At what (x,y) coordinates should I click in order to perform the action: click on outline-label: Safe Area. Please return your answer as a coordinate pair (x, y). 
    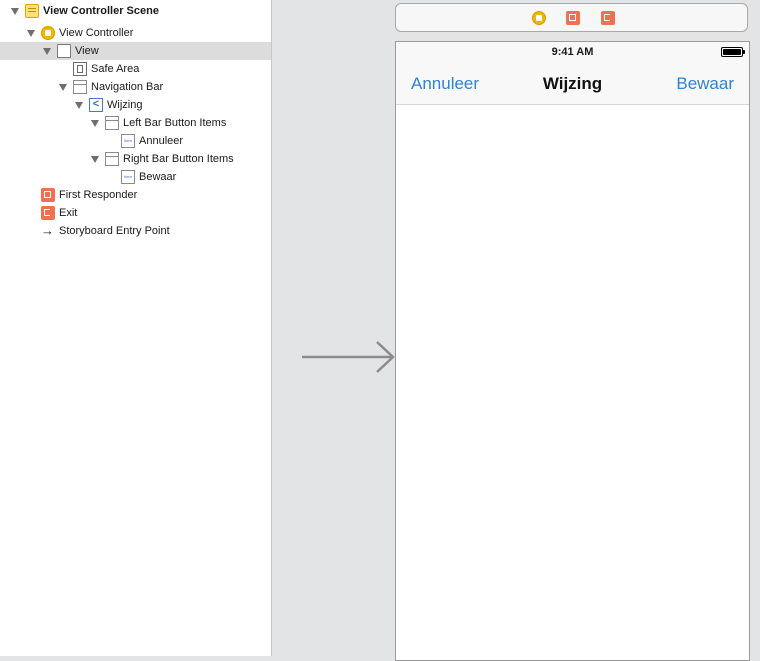
    Looking at the image, I should click on (115, 69).